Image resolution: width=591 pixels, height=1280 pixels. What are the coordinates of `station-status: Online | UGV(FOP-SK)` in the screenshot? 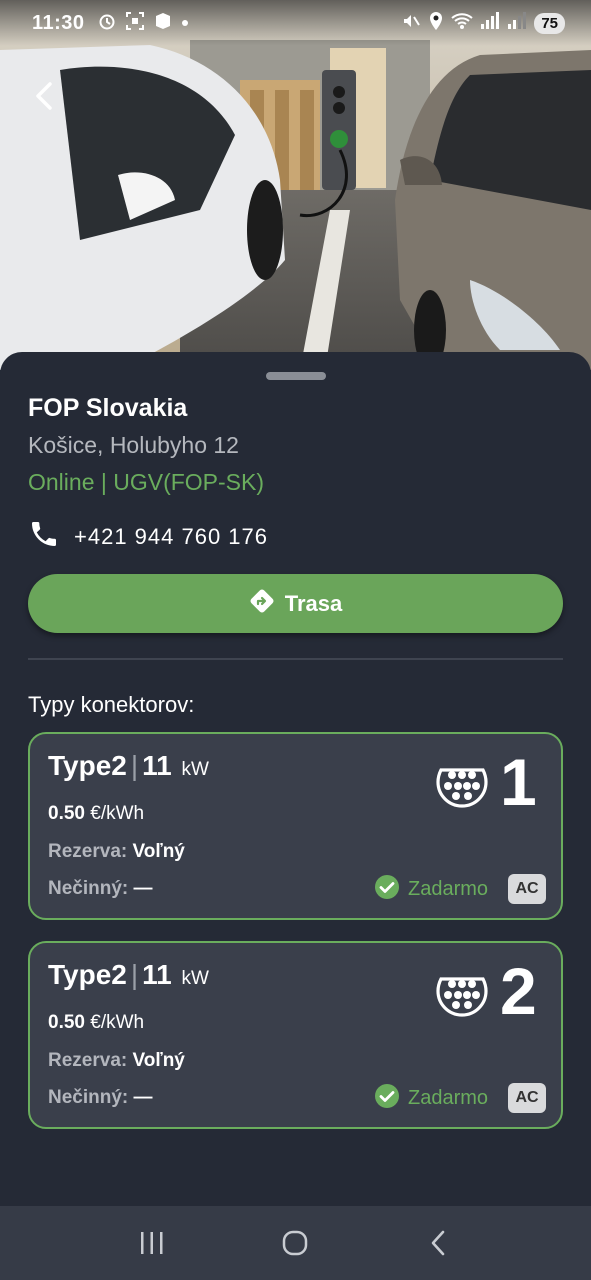 It's located at (146, 482).